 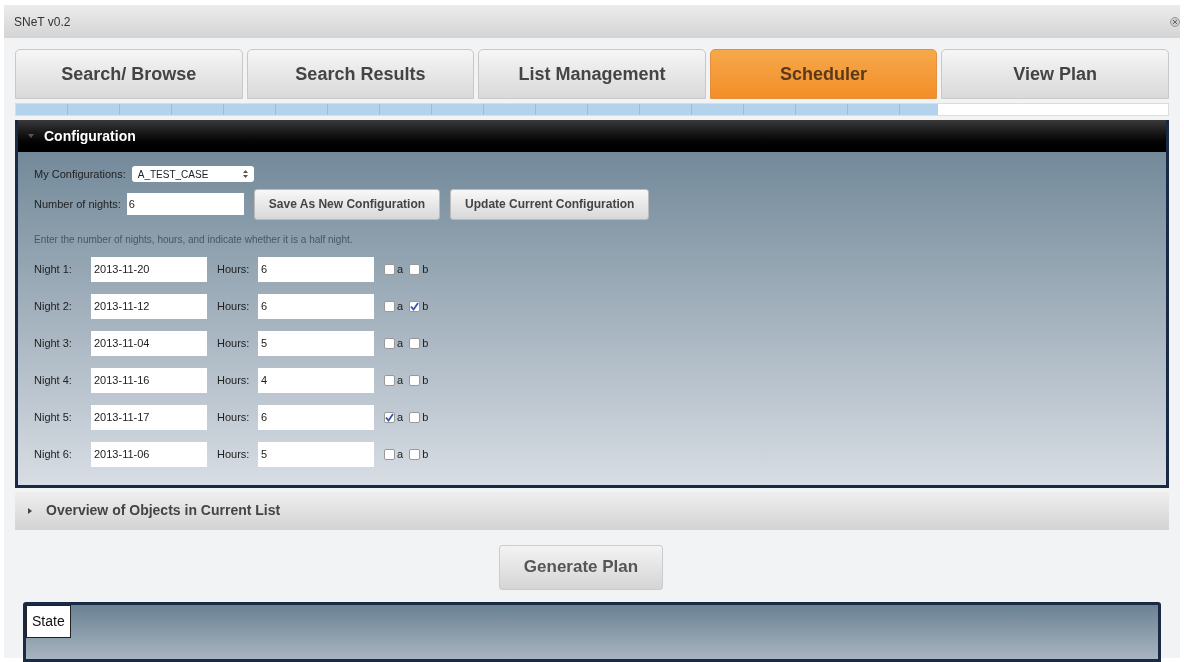 What do you see at coordinates (316, 380) in the screenshot?
I see `hours-field: 4` at bounding box center [316, 380].